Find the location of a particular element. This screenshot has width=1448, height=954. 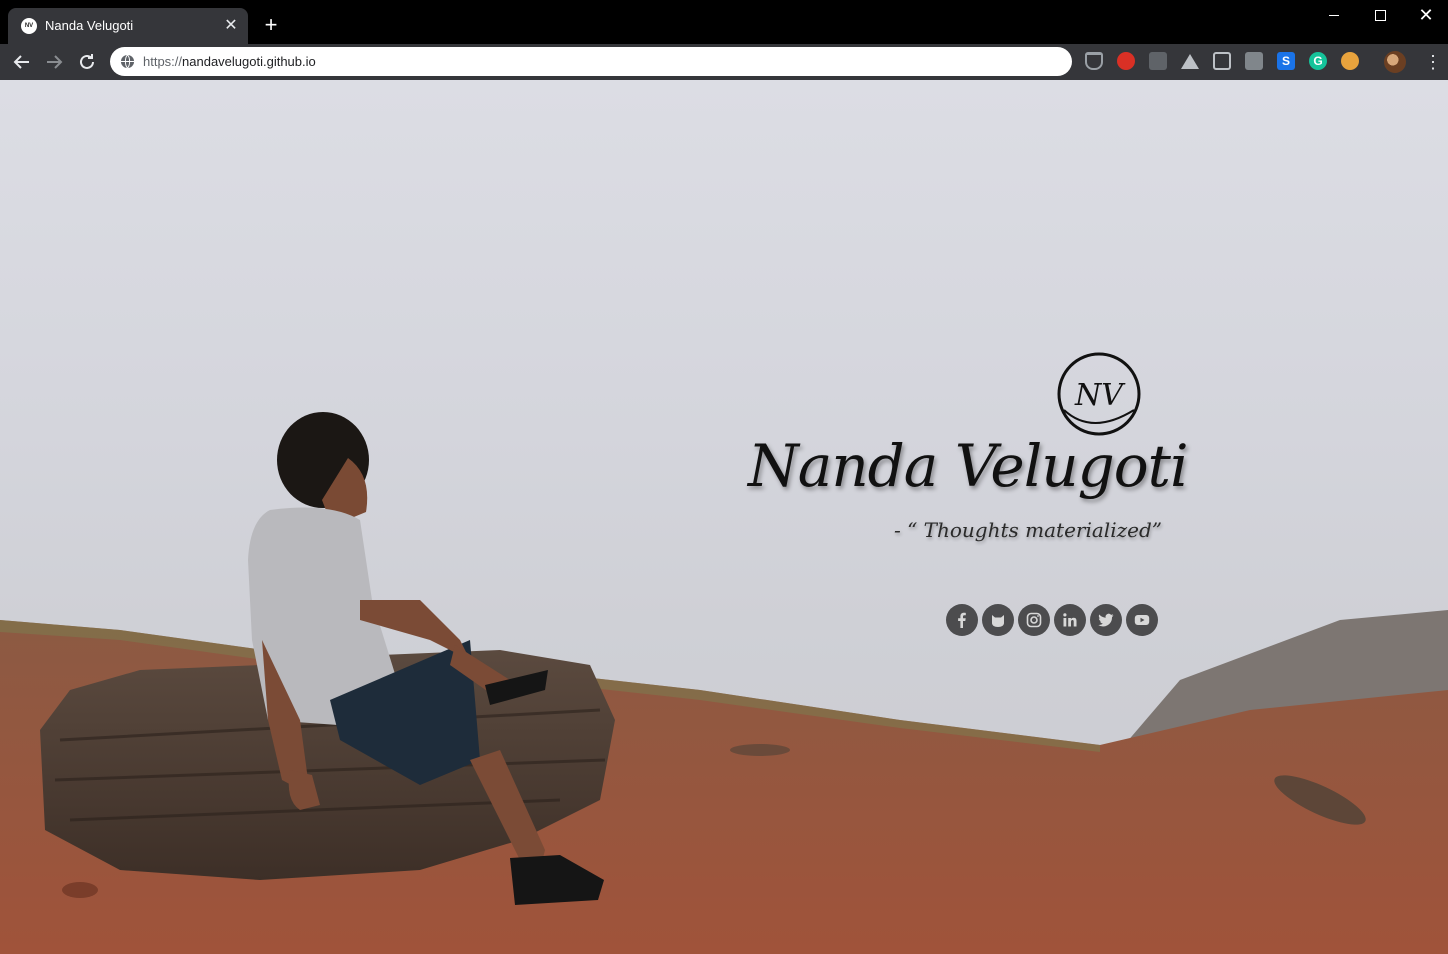

window-close-button: ✕ is located at coordinates (1425, 16).